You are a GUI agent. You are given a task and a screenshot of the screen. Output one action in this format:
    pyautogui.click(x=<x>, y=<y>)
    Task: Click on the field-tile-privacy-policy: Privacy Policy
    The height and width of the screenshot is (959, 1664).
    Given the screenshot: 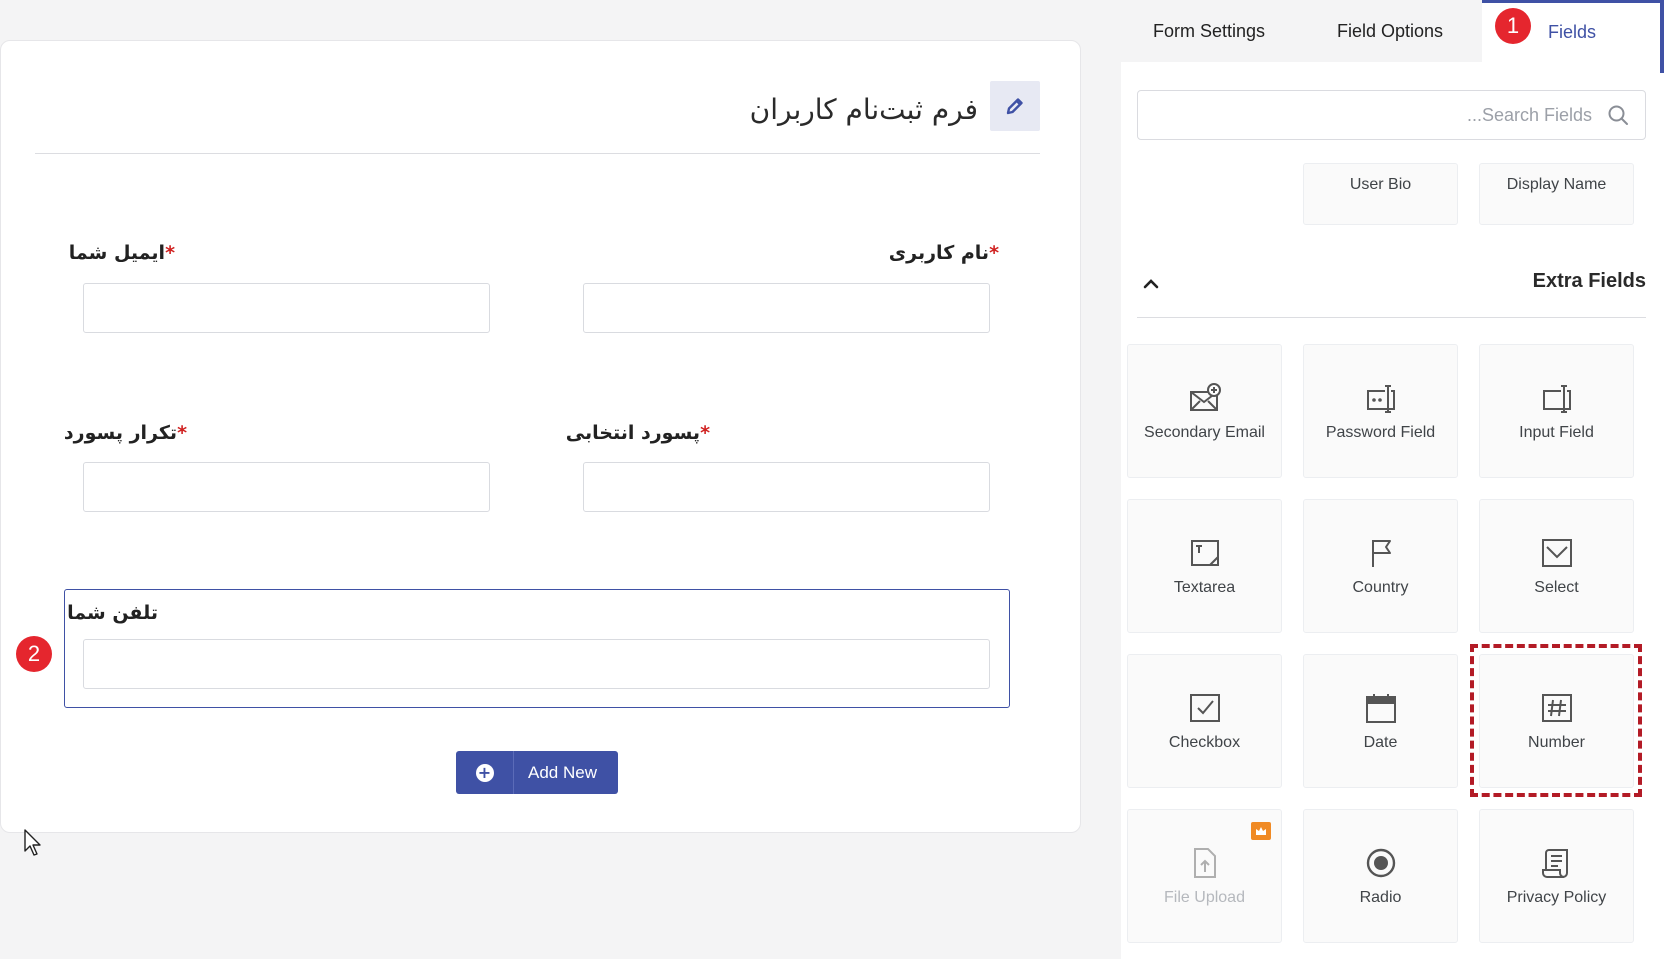 What is the action you would take?
    pyautogui.click(x=1556, y=876)
    